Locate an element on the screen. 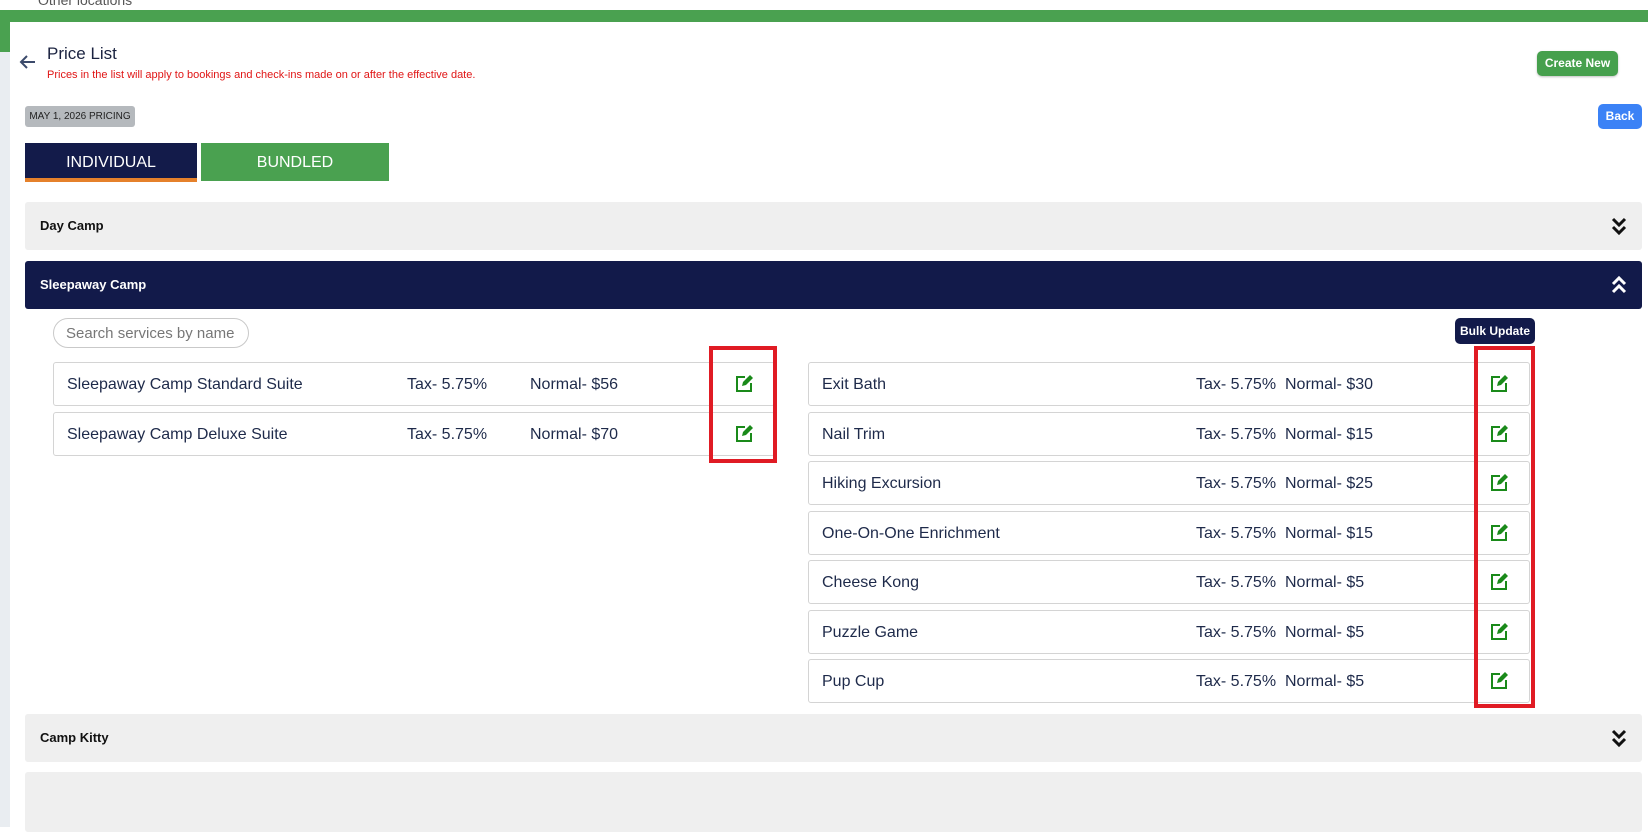 The image size is (1648, 832). service-name: Pup Cup is located at coordinates (853, 681).